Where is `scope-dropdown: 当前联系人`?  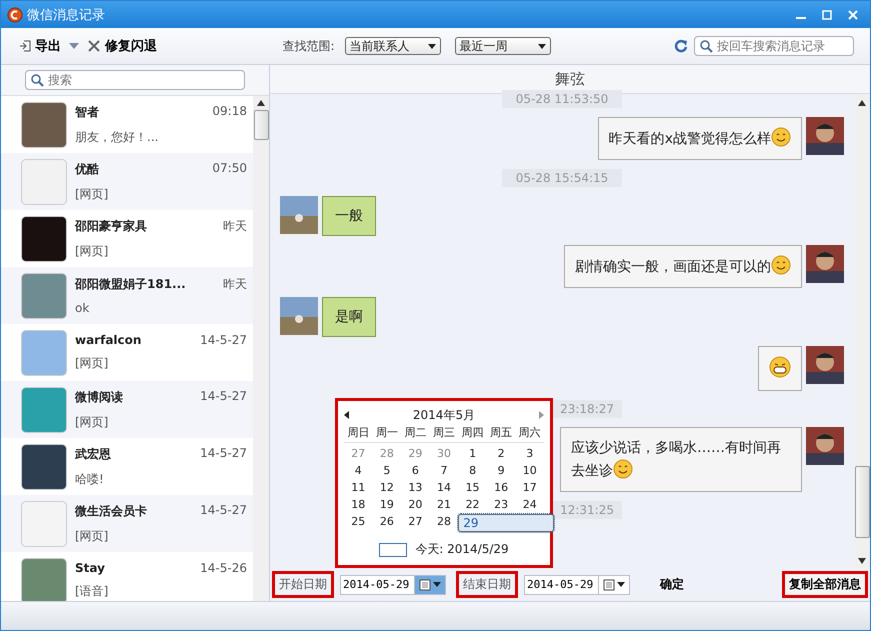 scope-dropdown: 当前联系人 is located at coordinates (392, 46).